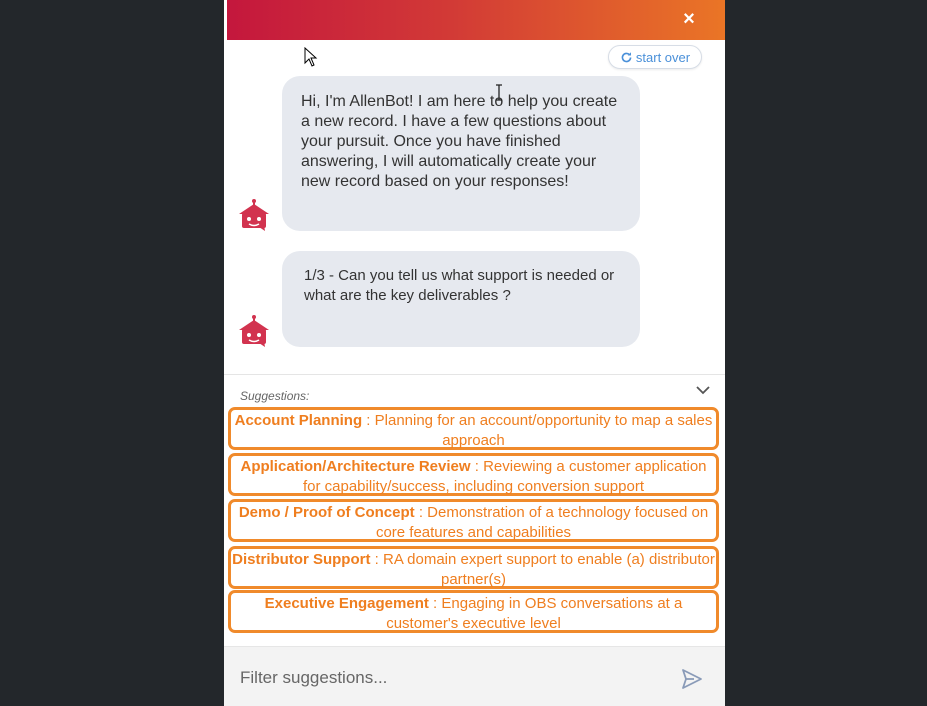 This screenshot has width=927, height=706. I want to click on mouse-cursor-icon, so click(311, 57).